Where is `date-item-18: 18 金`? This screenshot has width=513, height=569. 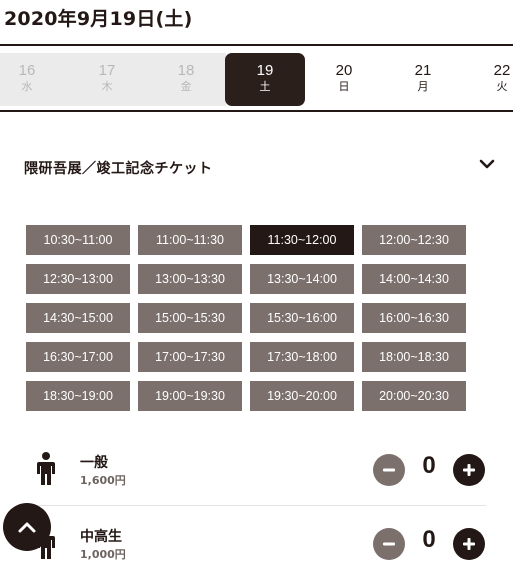 date-item-18: 18 金 is located at coordinates (186, 79).